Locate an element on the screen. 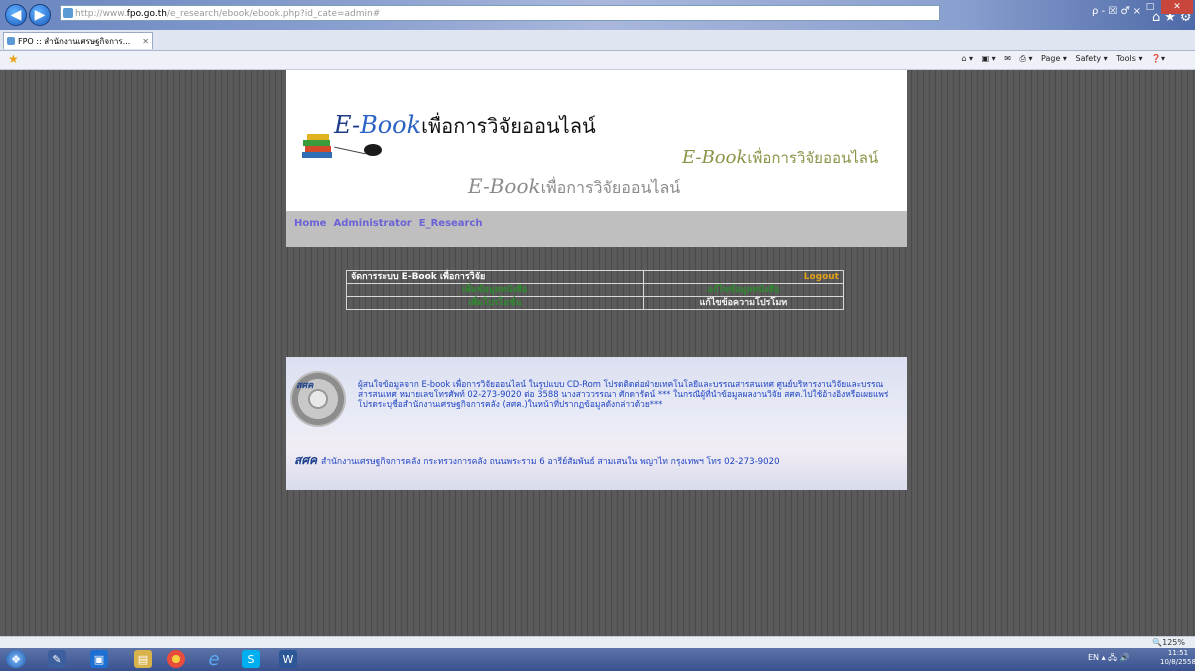 This screenshot has height=671, width=1195. store-app-icon: ▣ is located at coordinates (99, 659).